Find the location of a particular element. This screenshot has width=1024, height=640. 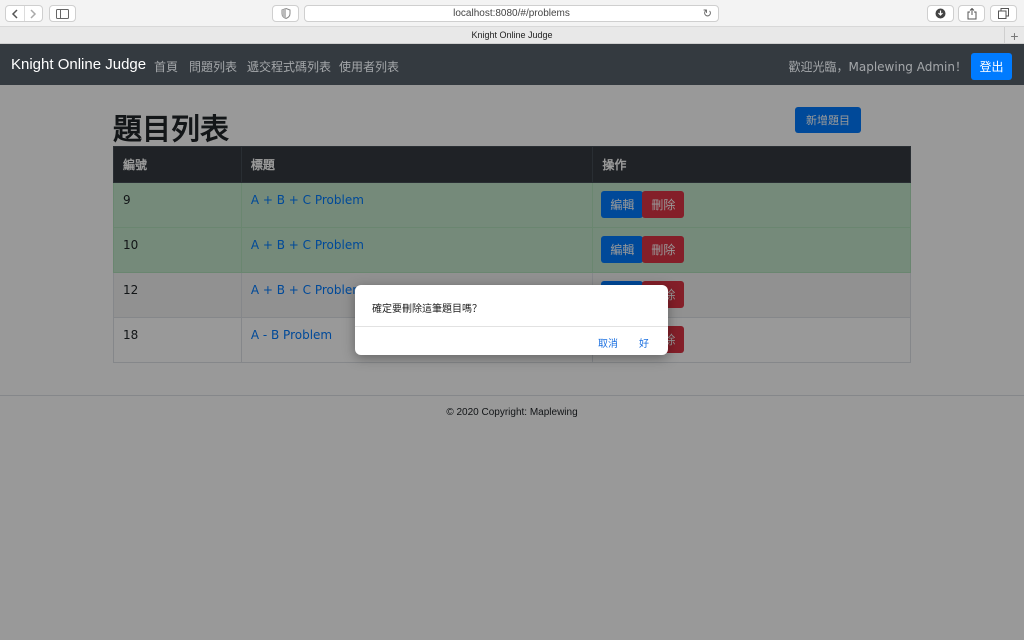

dialog-divider is located at coordinates (511, 326).